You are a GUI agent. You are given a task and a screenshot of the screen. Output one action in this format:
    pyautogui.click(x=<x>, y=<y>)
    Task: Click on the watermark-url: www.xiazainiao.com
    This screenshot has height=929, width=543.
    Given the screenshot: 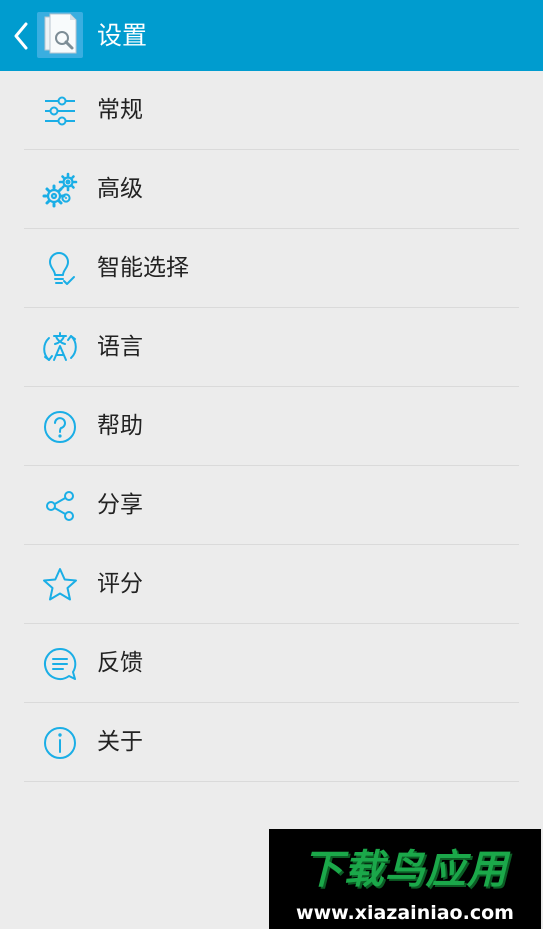 What is the action you would take?
    pyautogui.click(x=405, y=913)
    